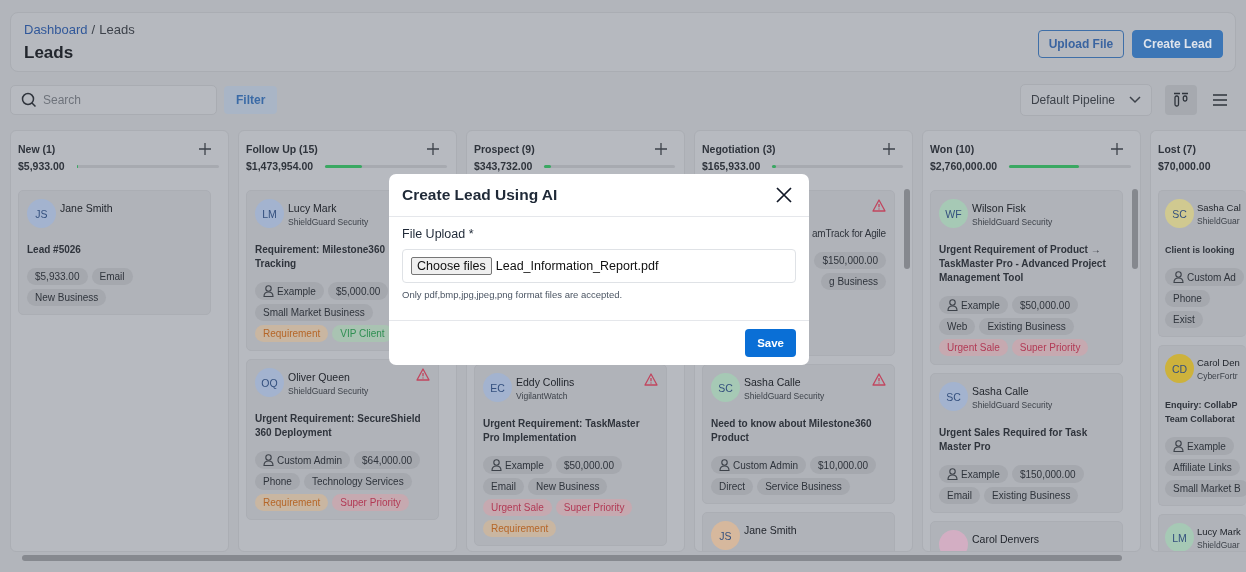 The width and height of the screenshot is (1246, 572). What do you see at coordinates (803, 486) in the screenshot?
I see `lead-tag: Service Business` at bounding box center [803, 486].